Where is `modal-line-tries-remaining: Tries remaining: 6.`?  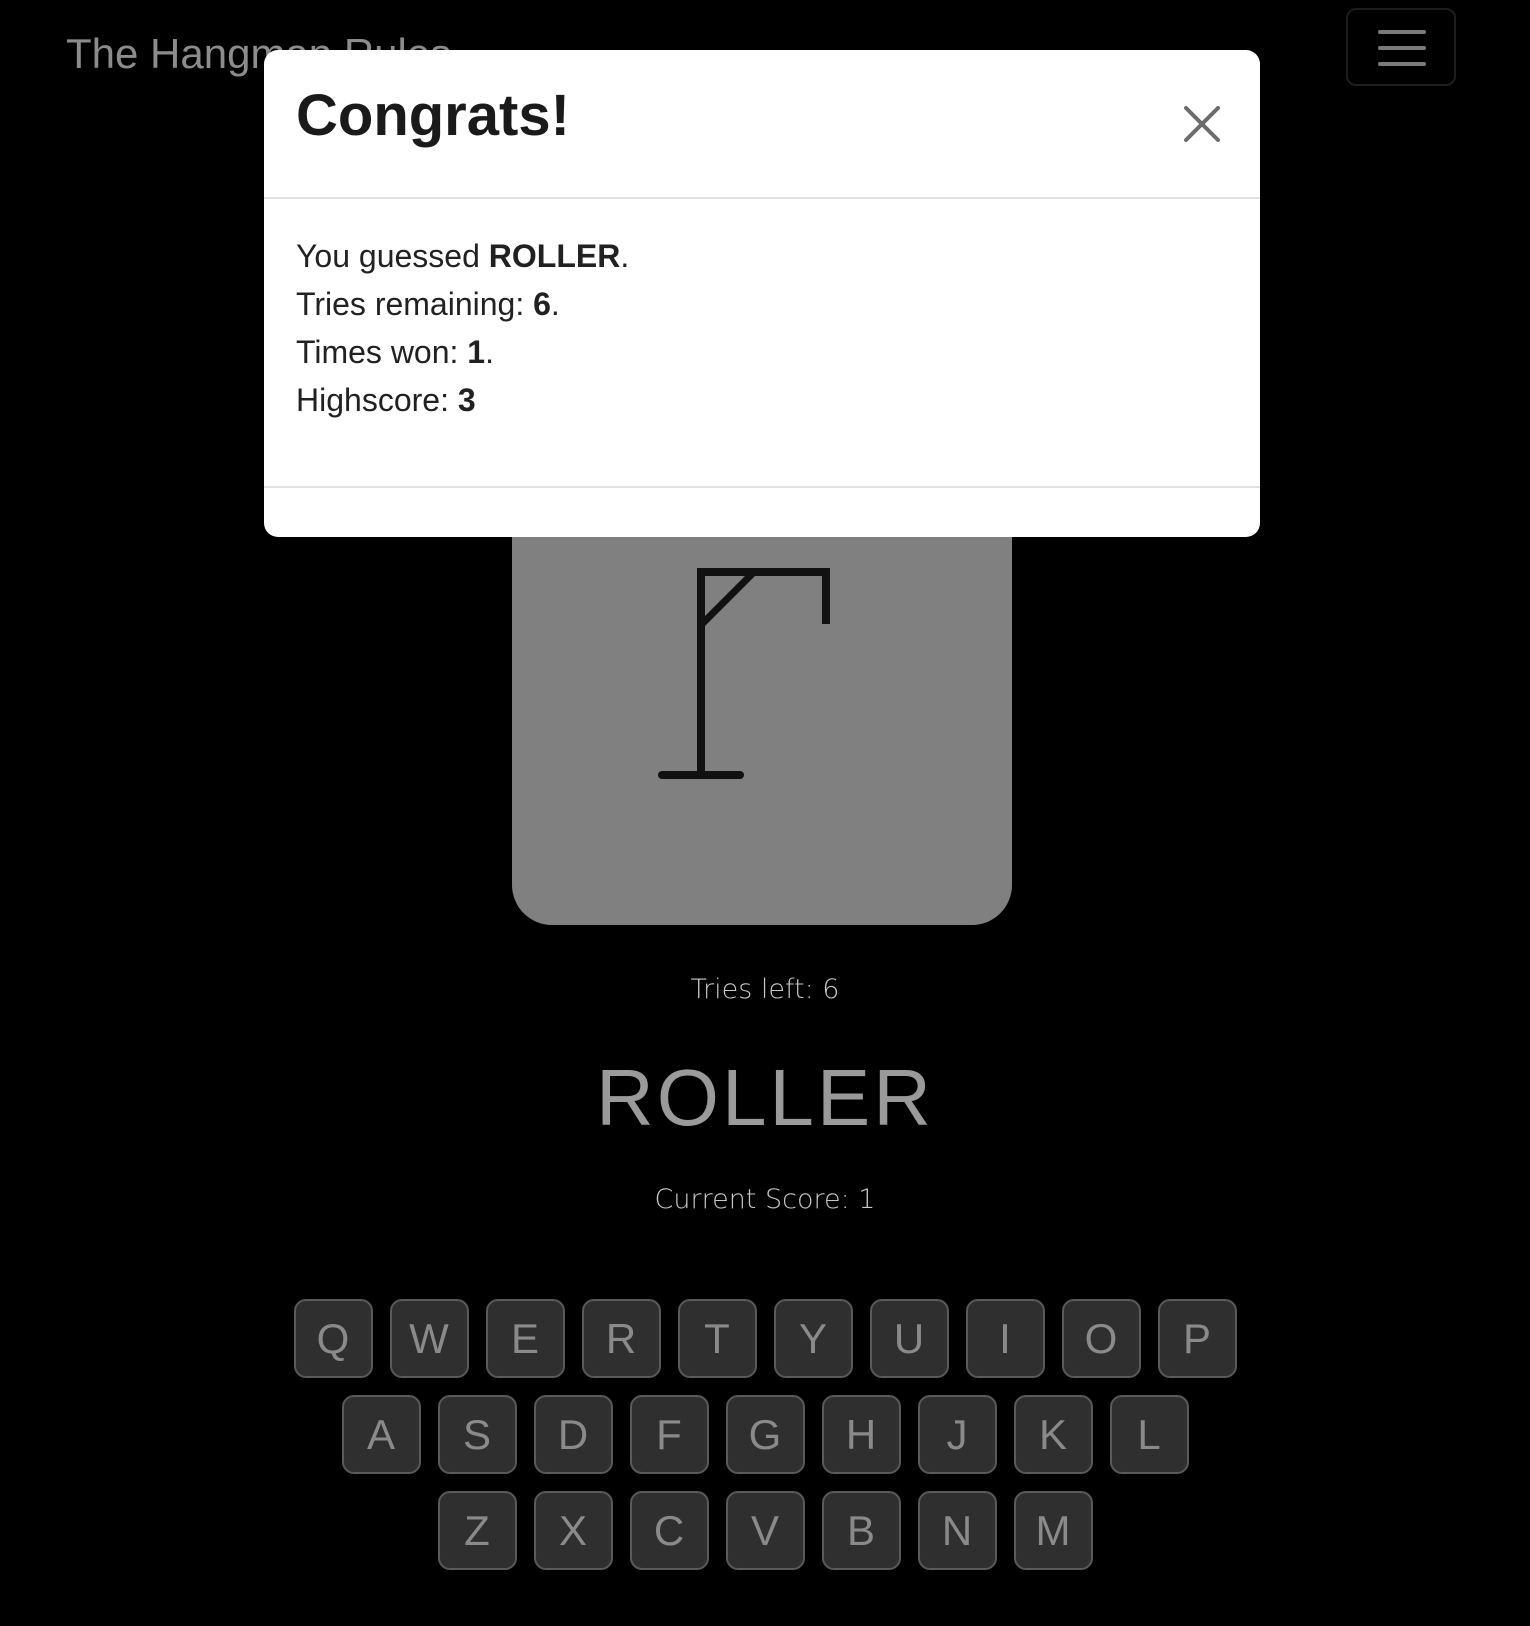
modal-line-tries-remaining: Tries remaining: 6. is located at coordinates (462, 304).